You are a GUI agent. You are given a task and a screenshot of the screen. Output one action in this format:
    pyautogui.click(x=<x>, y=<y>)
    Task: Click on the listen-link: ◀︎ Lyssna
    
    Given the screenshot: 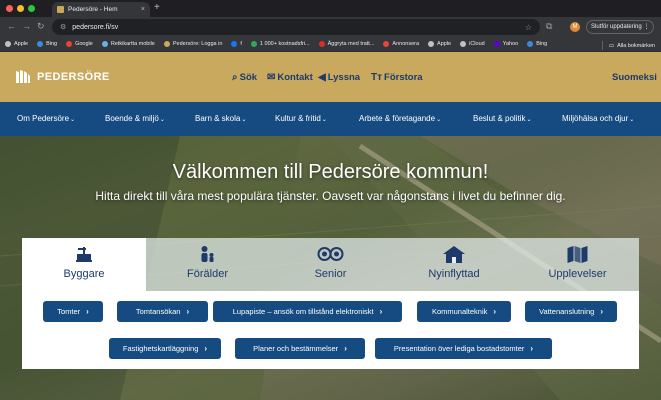 What is the action you would take?
    pyautogui.click(x=339, y=77)
    